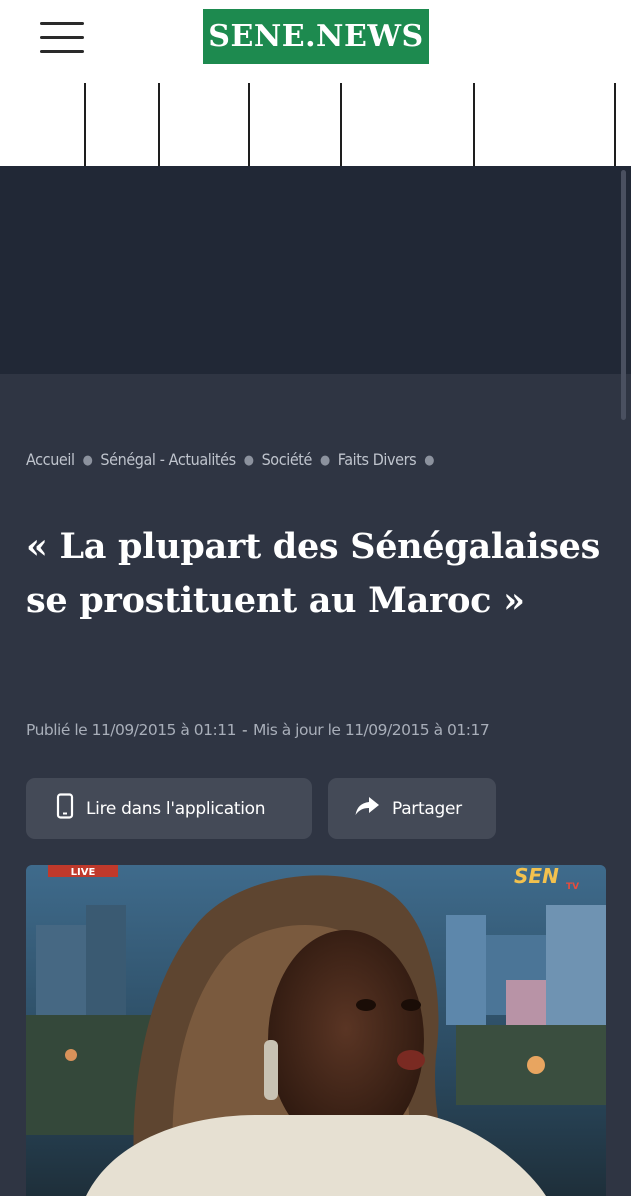  I want to click on share-button: Partager, so click(412, 808).